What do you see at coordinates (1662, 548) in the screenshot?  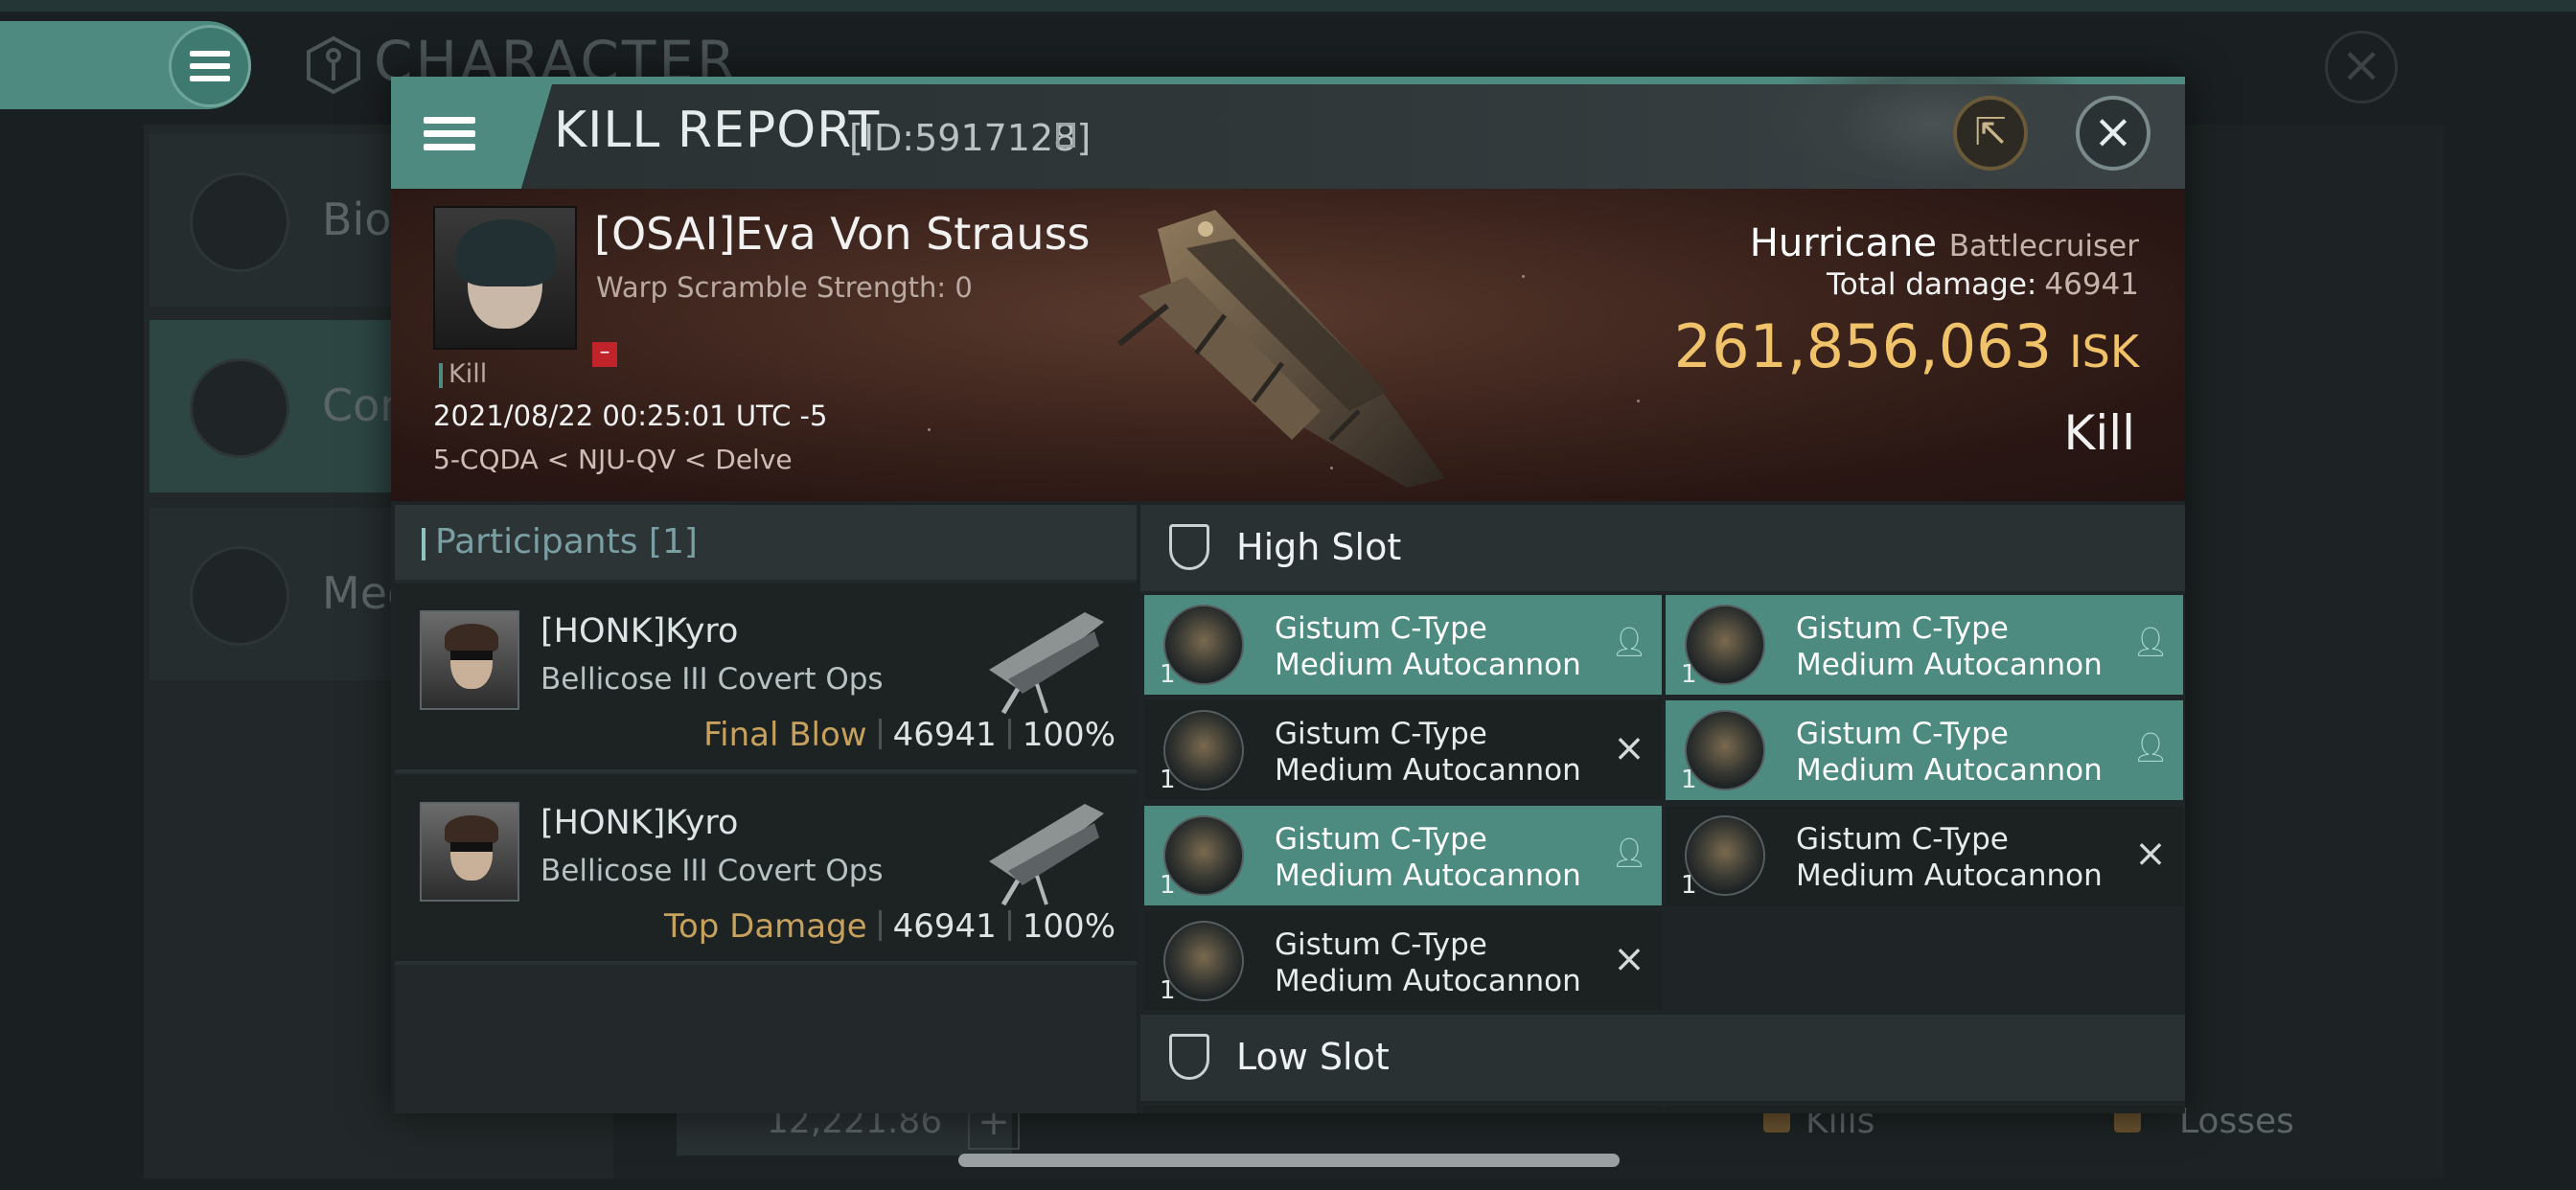 I see `high-slot-header: High Slot` at bounding box center [1662, 548].